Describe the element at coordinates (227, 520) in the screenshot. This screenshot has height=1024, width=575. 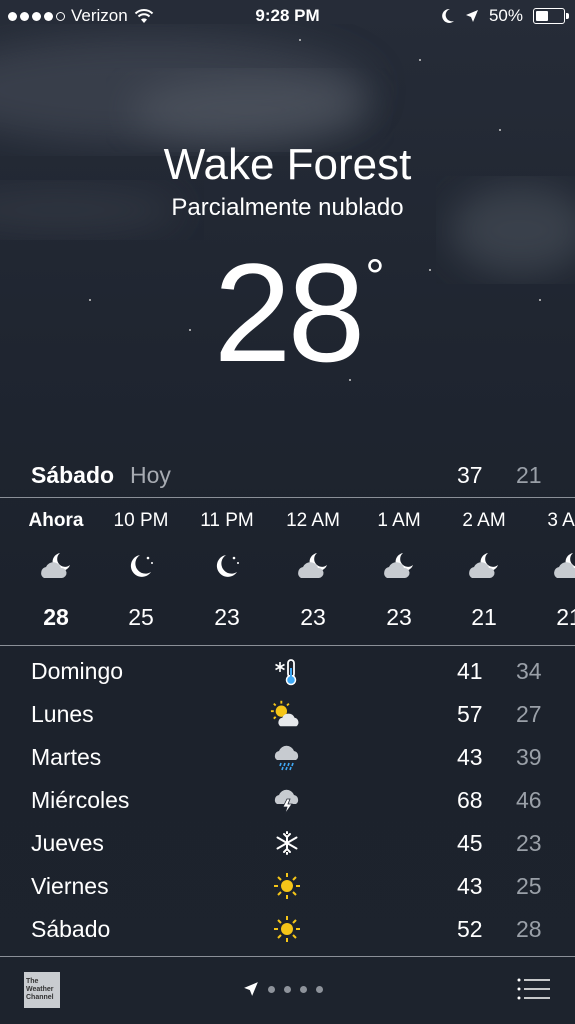
I see `hour-label: 11 PM` at that location.